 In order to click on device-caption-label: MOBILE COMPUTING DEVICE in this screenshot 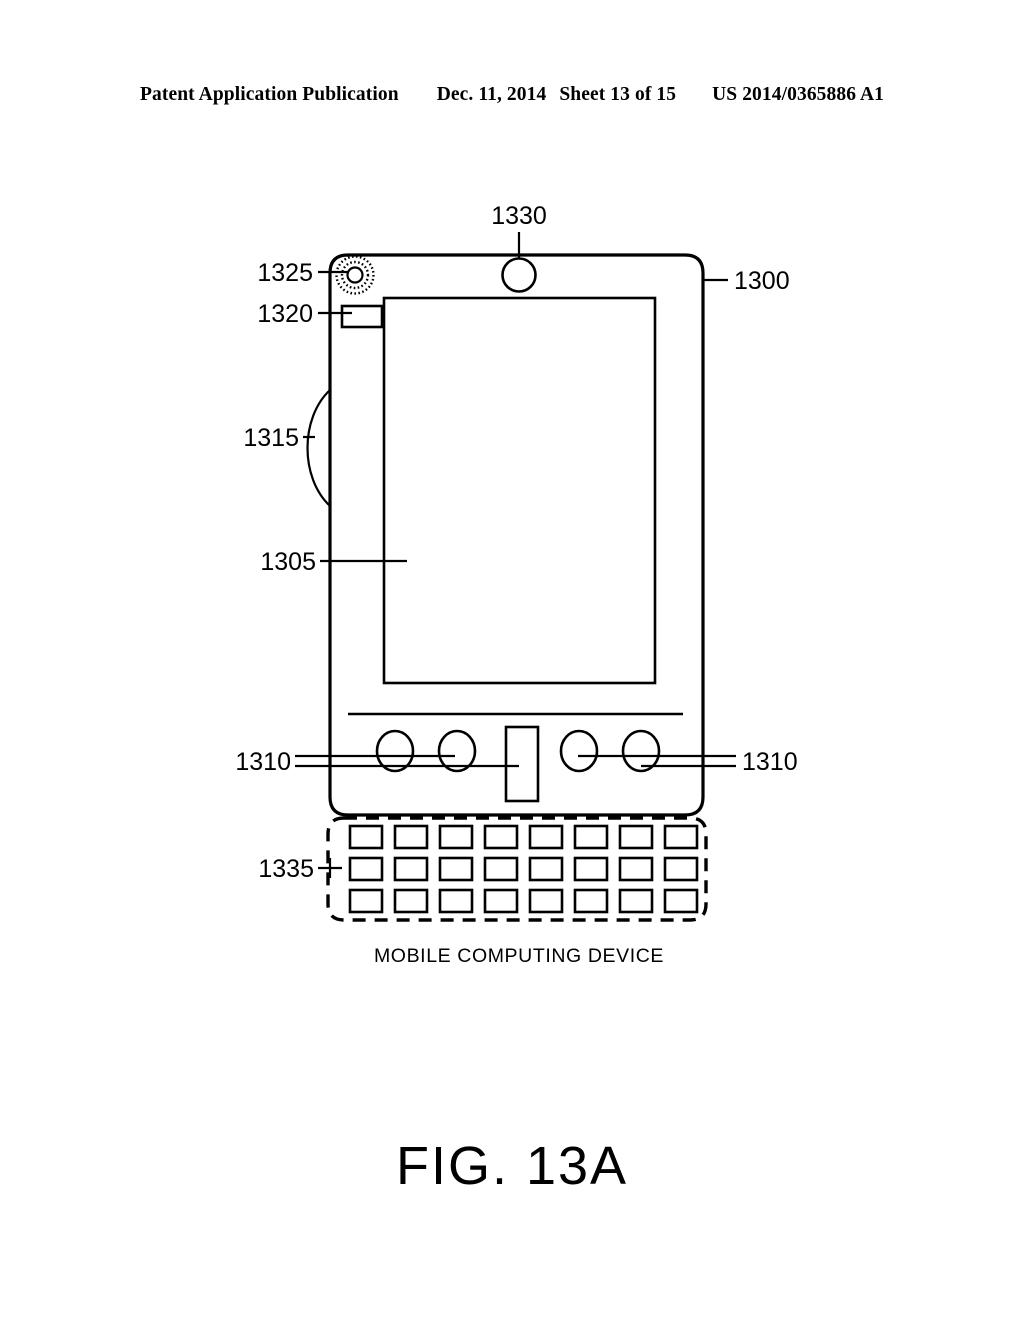, I will do `click(519, 956)`.